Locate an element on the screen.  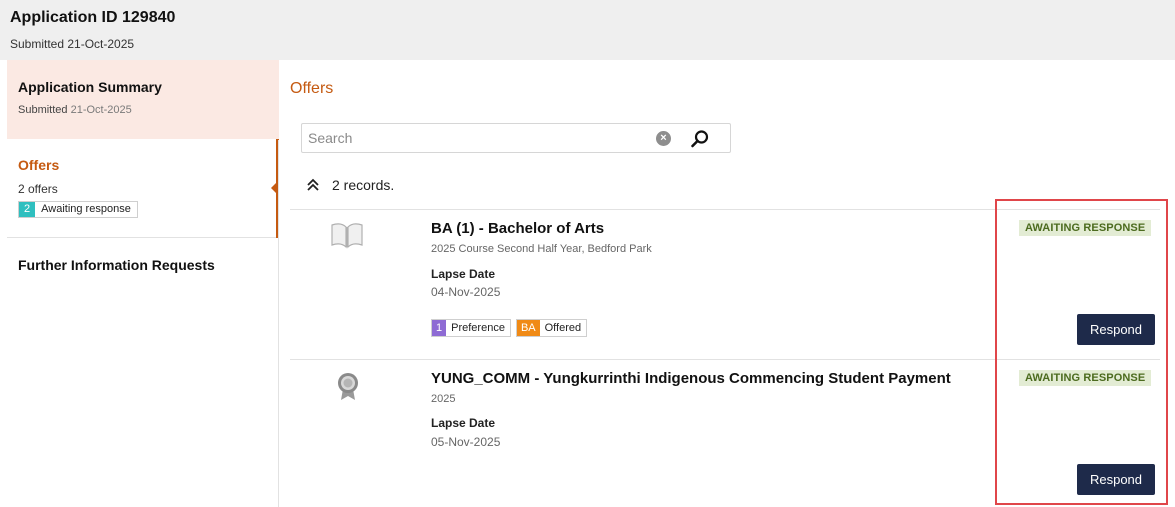
preference-tag: 1 Preference is located at coordinates (471, 328).